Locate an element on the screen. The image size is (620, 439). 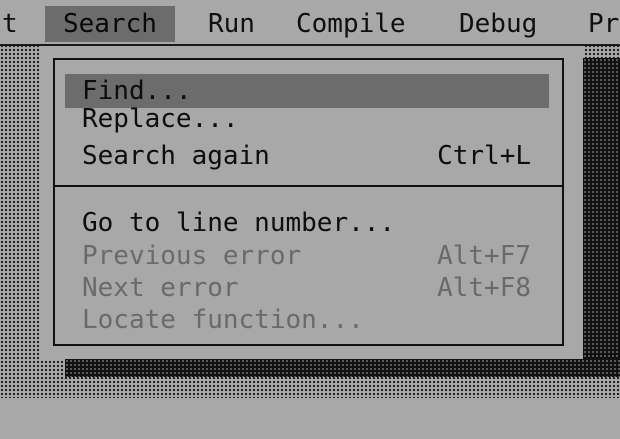
menu-item-shortcut: Alt+F7 is located at coordinates (484, 256).